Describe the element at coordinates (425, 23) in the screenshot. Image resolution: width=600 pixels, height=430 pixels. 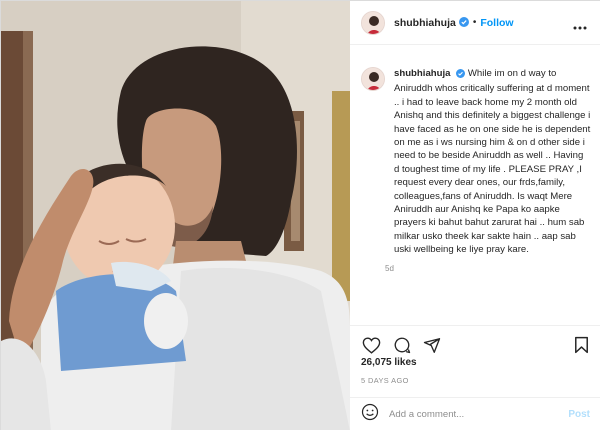
I see `username: shubhiahuja` at that location.